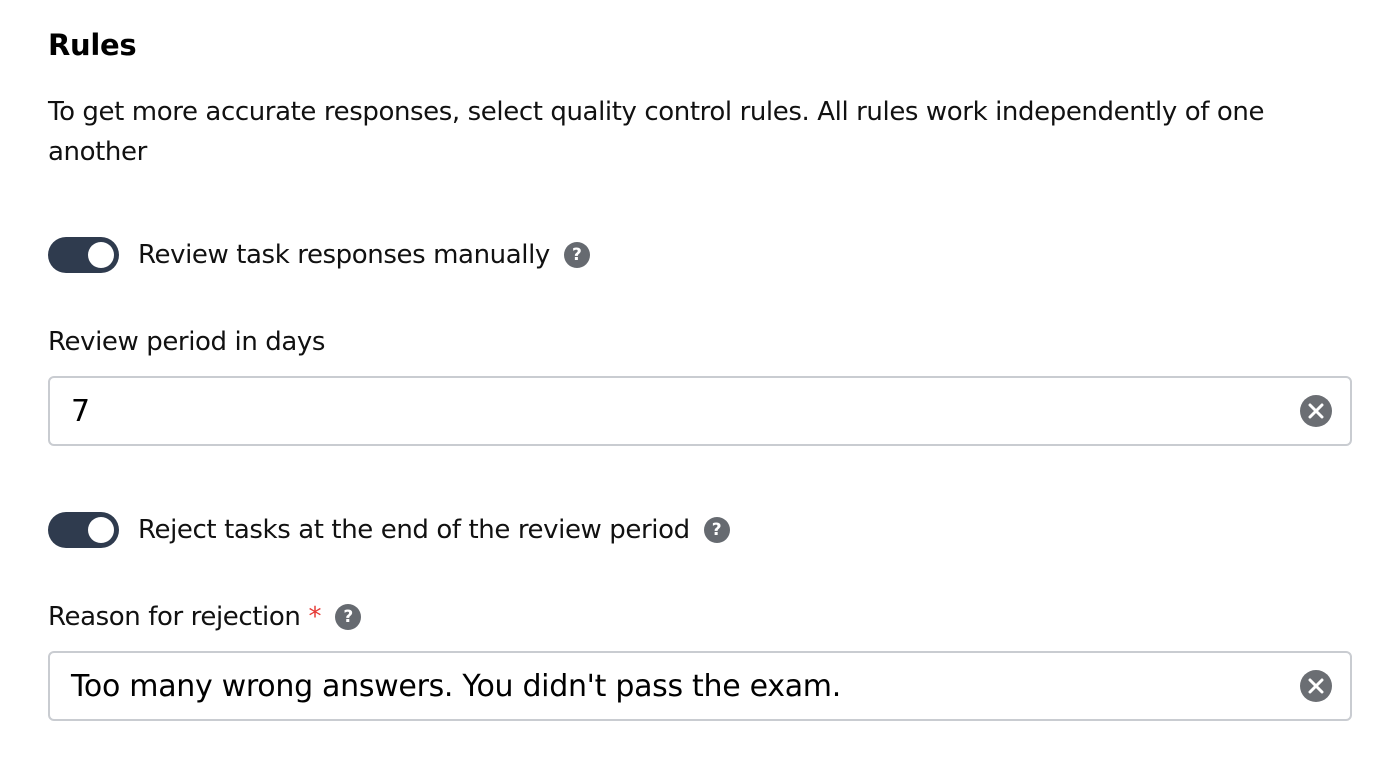  What do you see at coordinates (315, 617) in the screenshot?
I see `required-asterisk: *` at bounding box center [315, 617].